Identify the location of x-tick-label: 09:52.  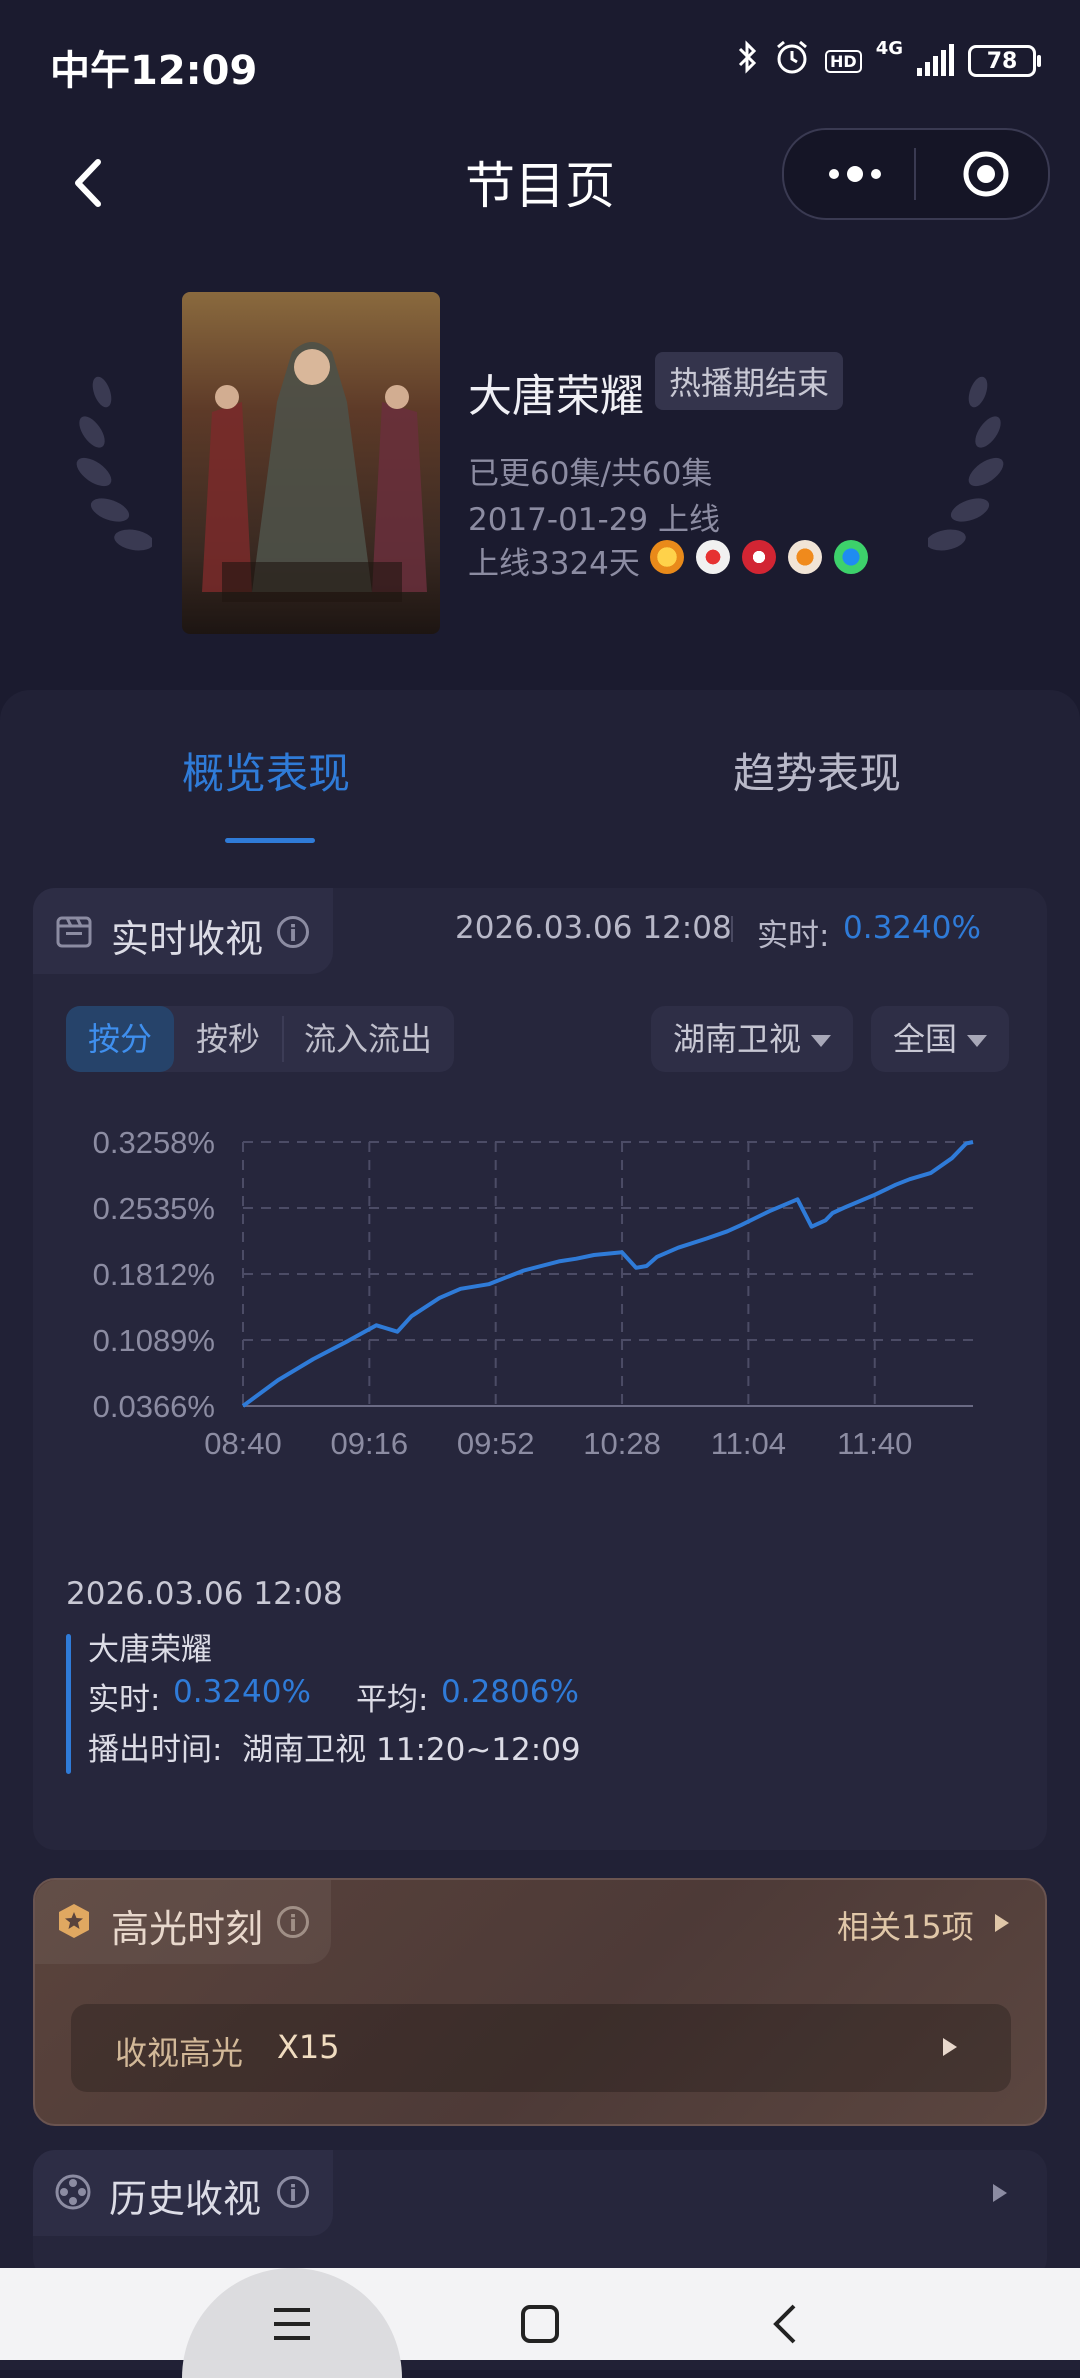
(496, 1443).